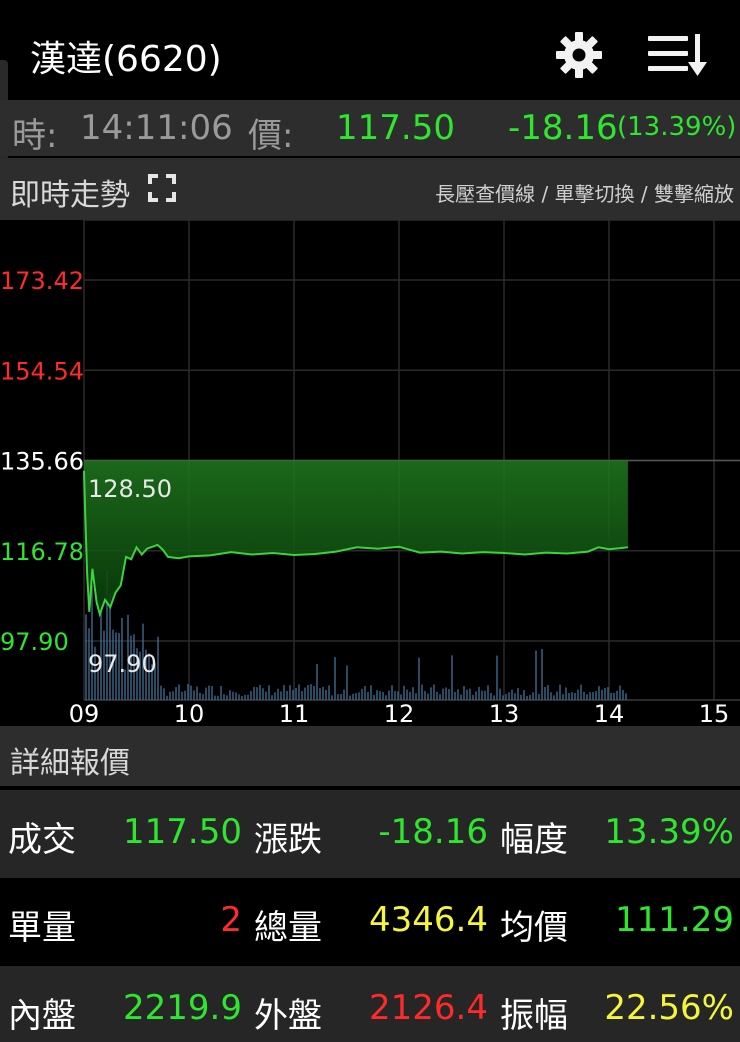  I want to click on value-outer: 2126.4, so click(428, 1008).